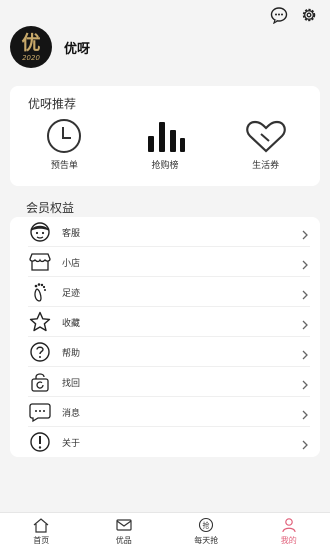  I want to click on user-icon, so click(289, 525).